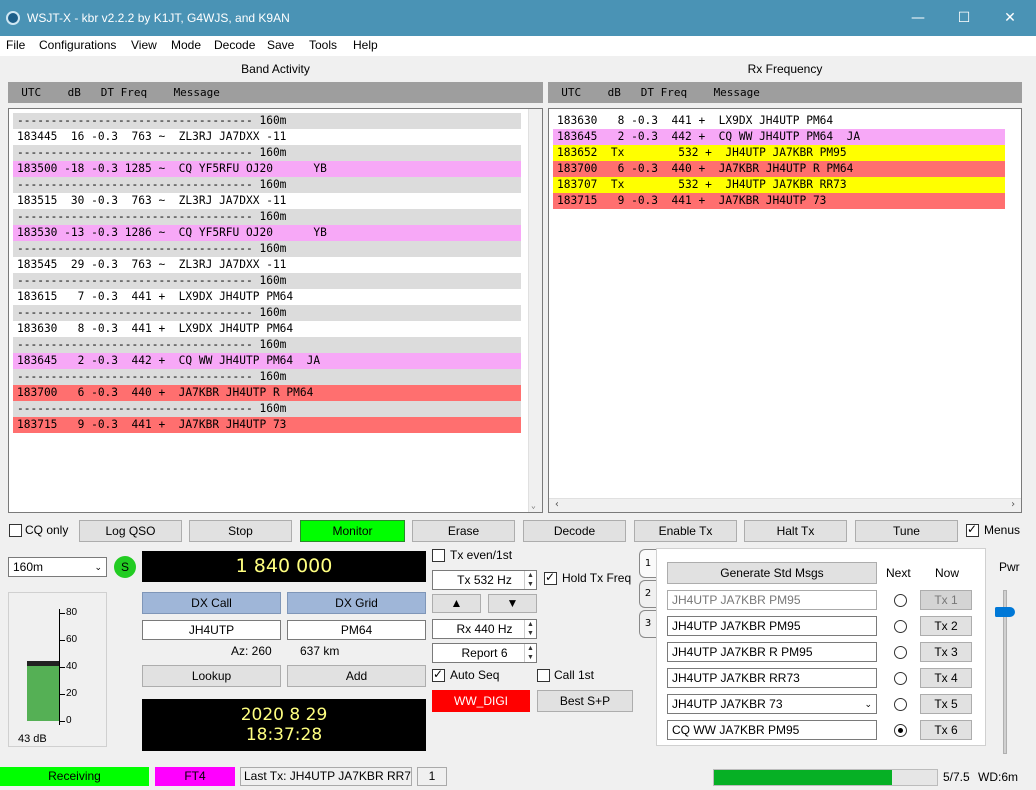 The image size is (1036, 790). Describe the element at coordinates (946, 730) in the screenshot. I see `tx6-now-button: Tx 6` at that location.